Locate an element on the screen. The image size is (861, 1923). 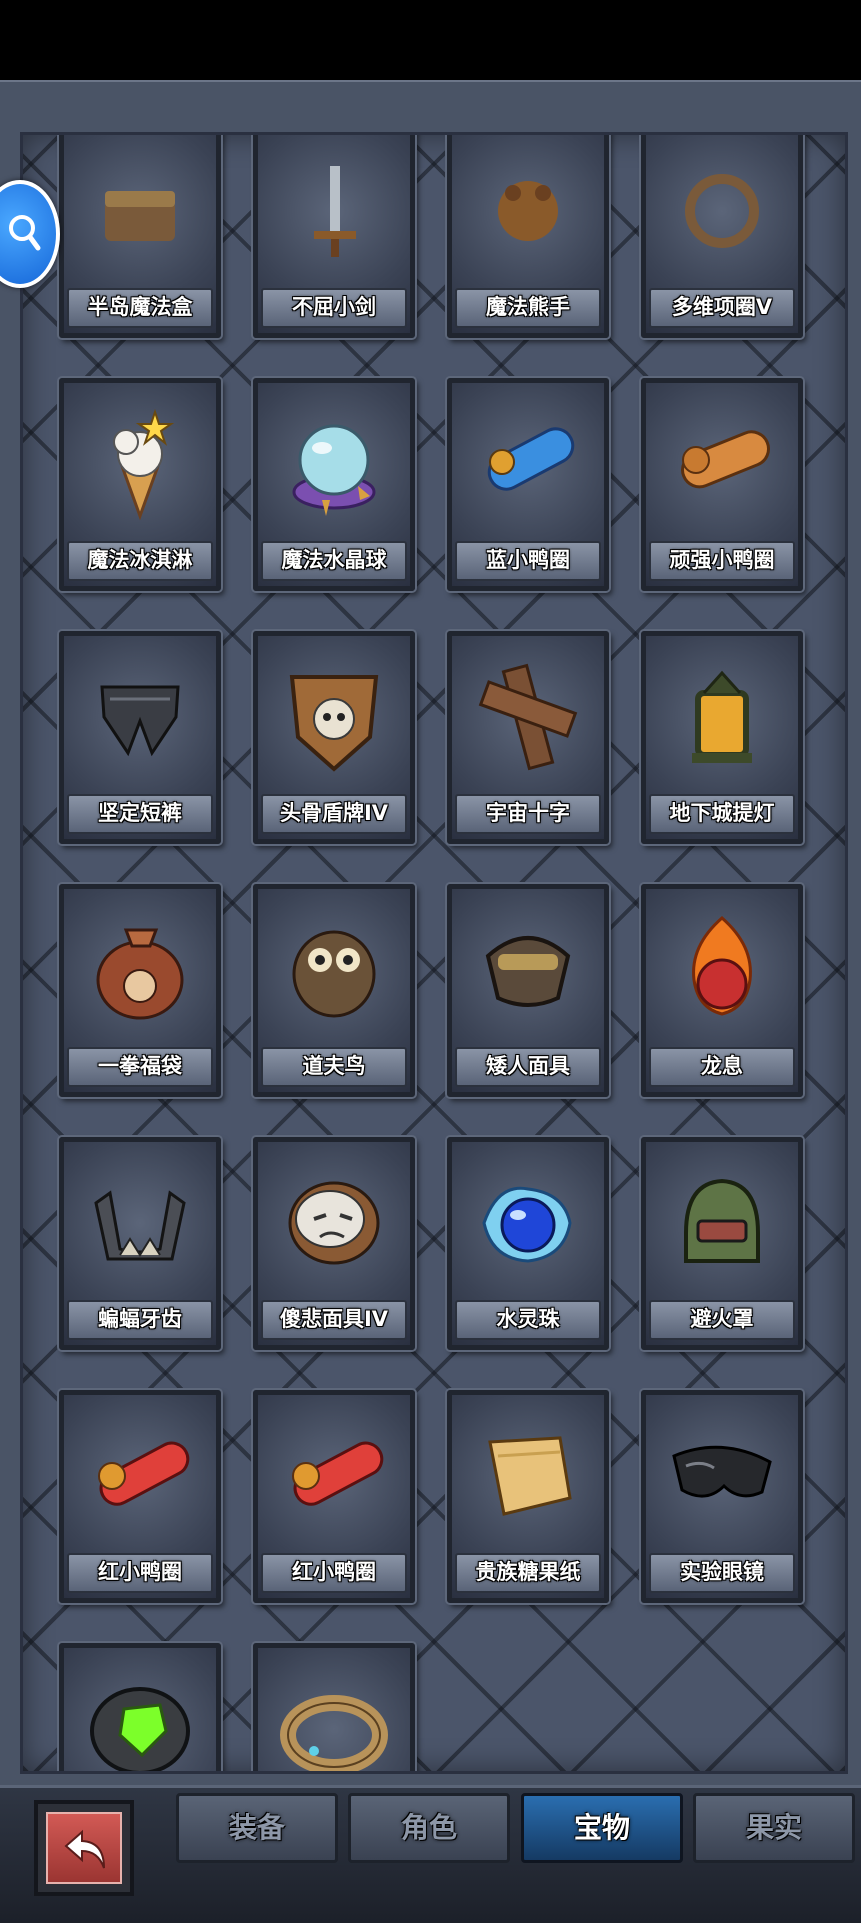
treasure-card: 魔法熊手 is located at coordinates (528, 236).